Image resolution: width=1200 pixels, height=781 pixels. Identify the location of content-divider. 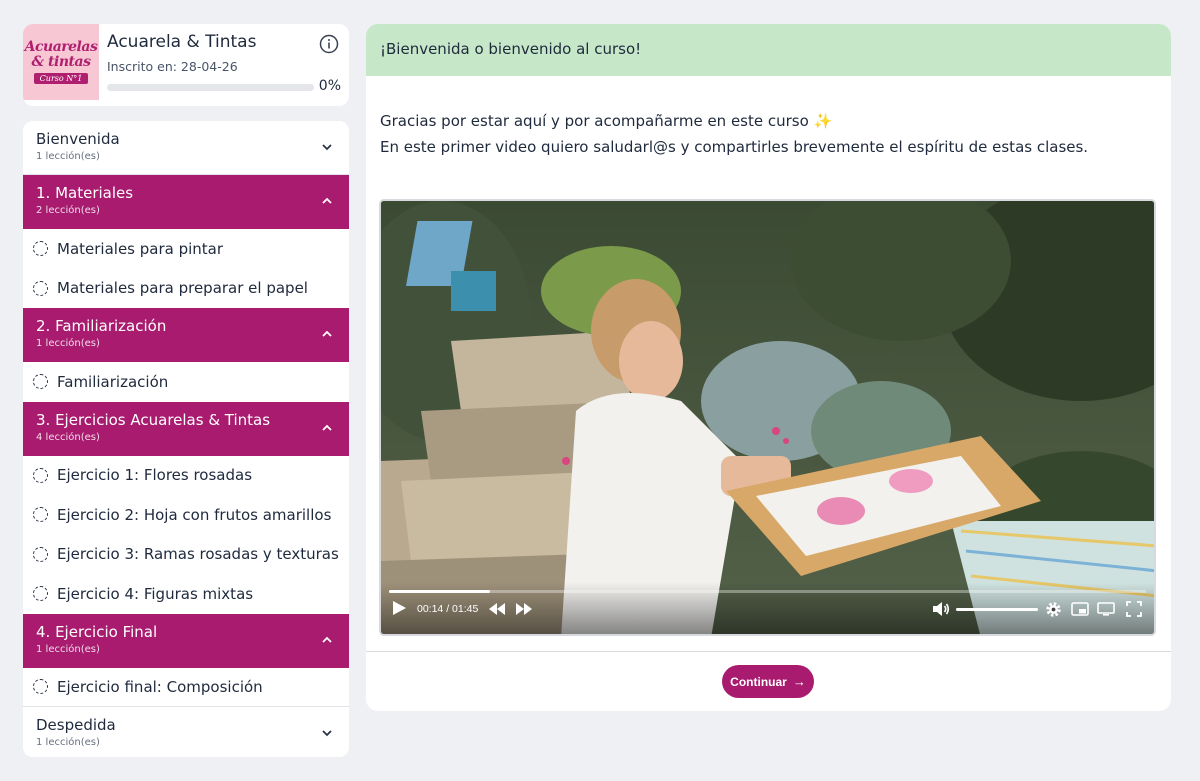
(768, 651).